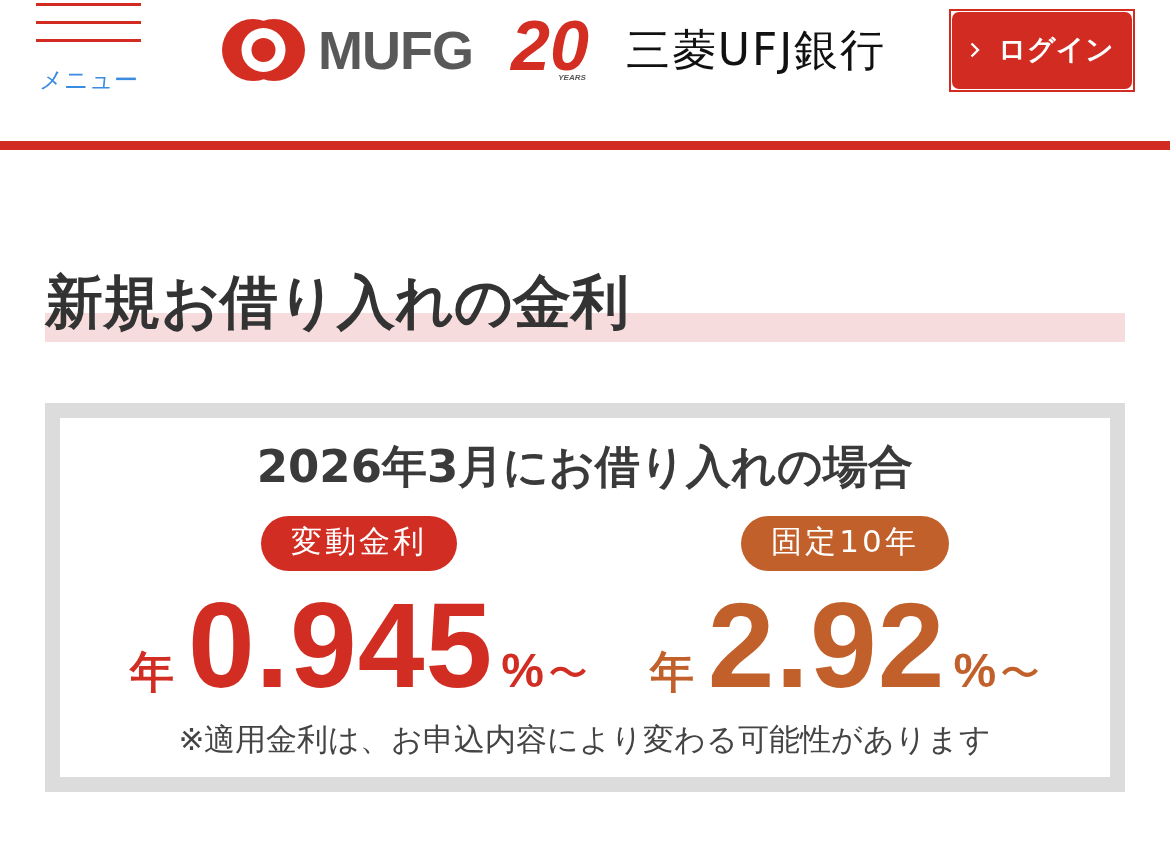 The image size is (1170, 841). Describe the element at coordinates (263, 50) in the screenshot. I see `ring-logo-icon` at that location.